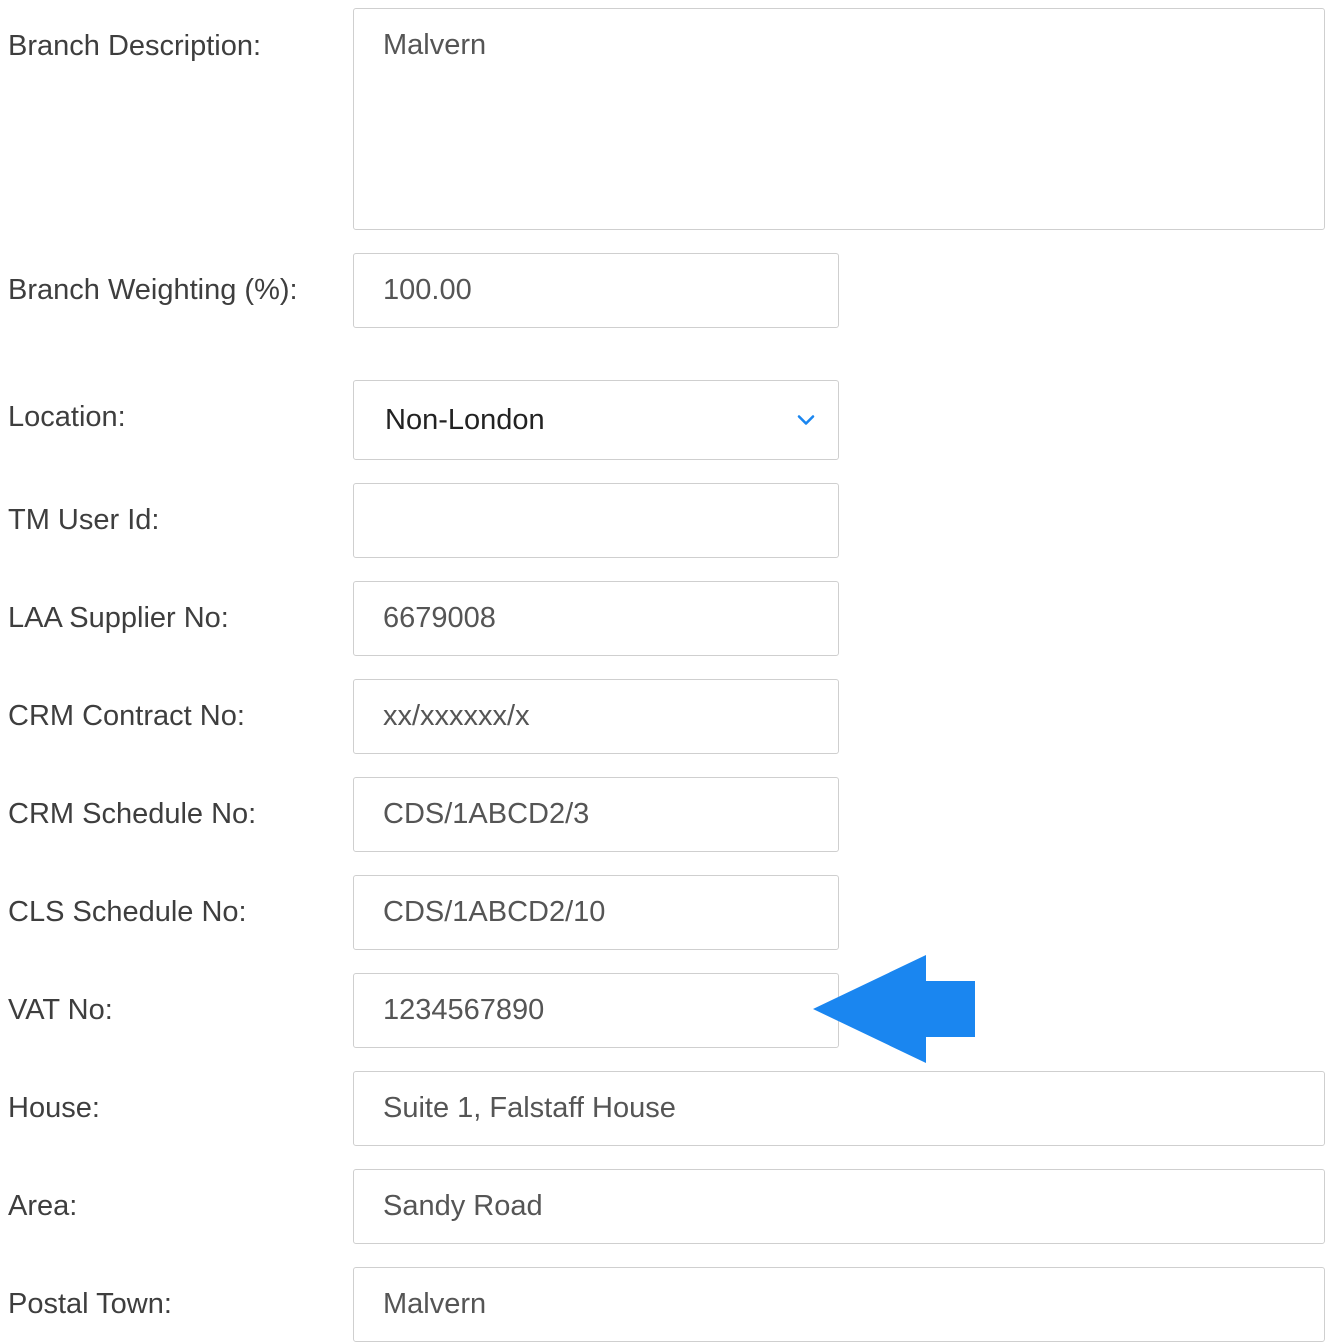 The image size is (1325, 1342). I want to click on cls-schedule-no-input, so click(596, 912).